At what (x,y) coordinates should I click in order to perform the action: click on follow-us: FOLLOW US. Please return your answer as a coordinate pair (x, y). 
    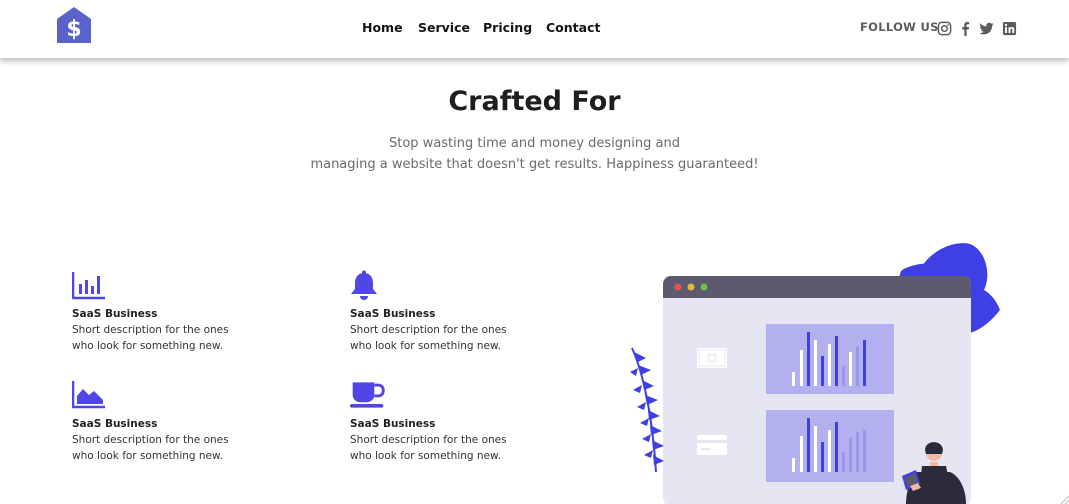
    Looking at the image, I should click on (899, 27).